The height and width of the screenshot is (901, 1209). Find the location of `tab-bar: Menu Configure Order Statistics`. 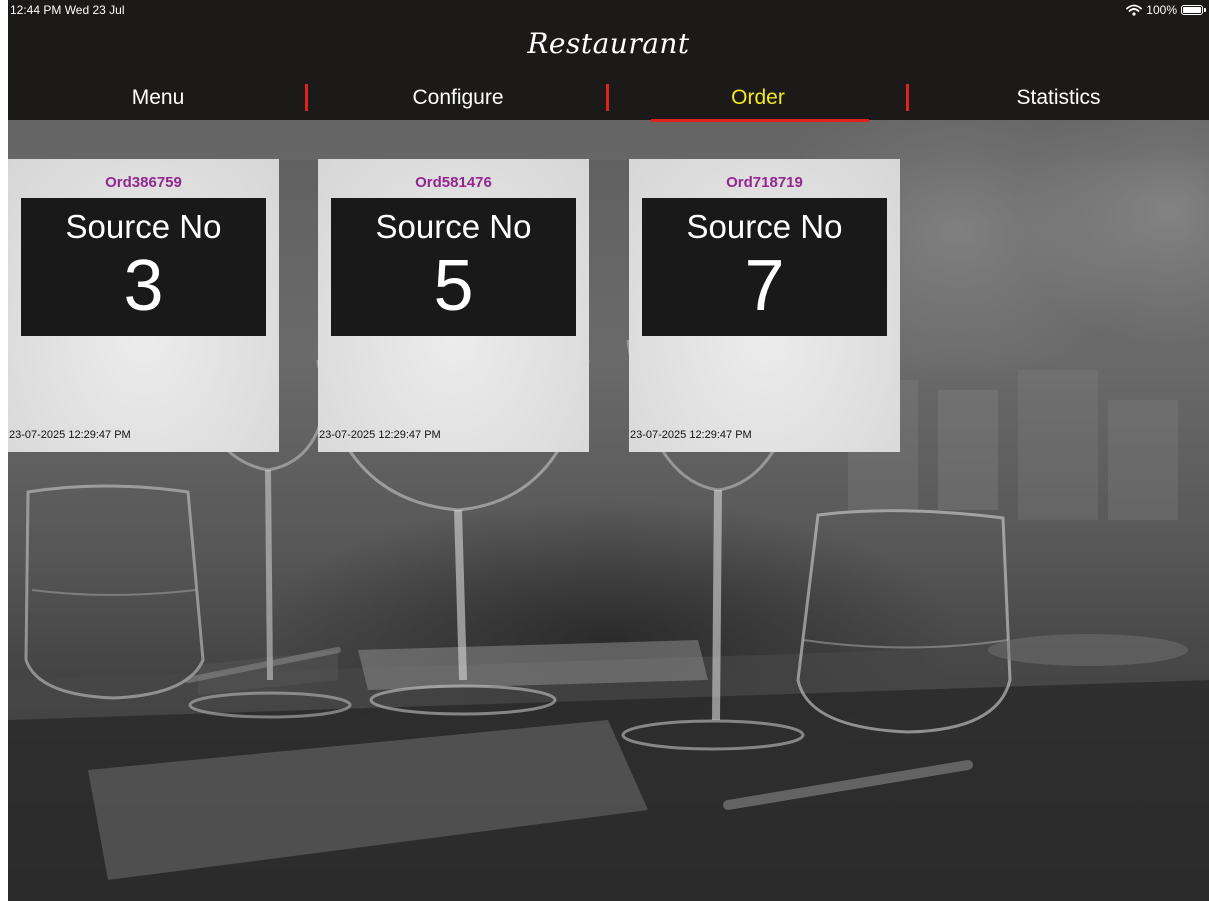

tab-bar: Menu Configure Order Statistics is located at coordinates (608, 99).